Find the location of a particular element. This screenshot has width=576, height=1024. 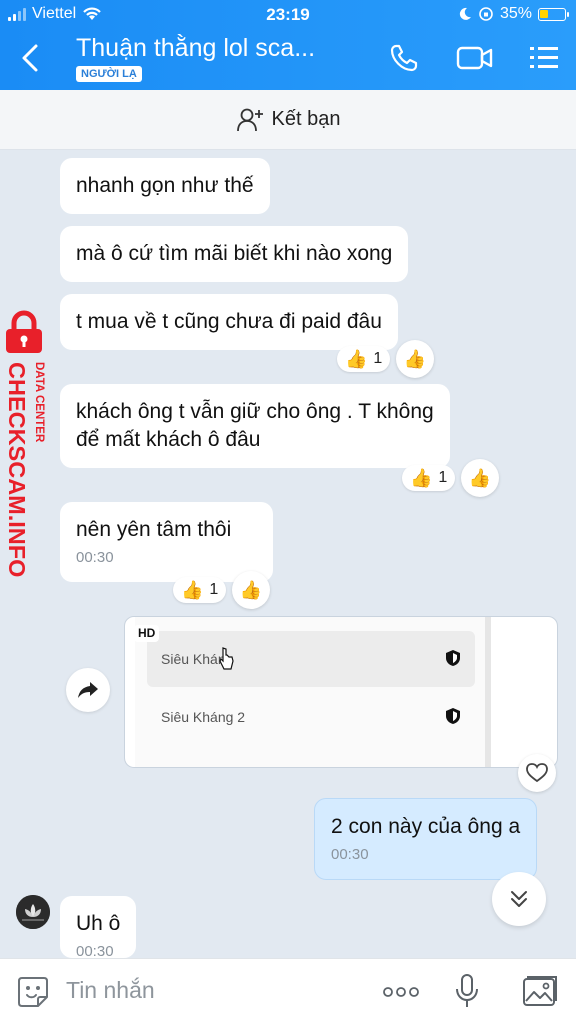

message-text: mà ô cứ tìm mãi biết khi nào xong is located at coordinates (234, 253).